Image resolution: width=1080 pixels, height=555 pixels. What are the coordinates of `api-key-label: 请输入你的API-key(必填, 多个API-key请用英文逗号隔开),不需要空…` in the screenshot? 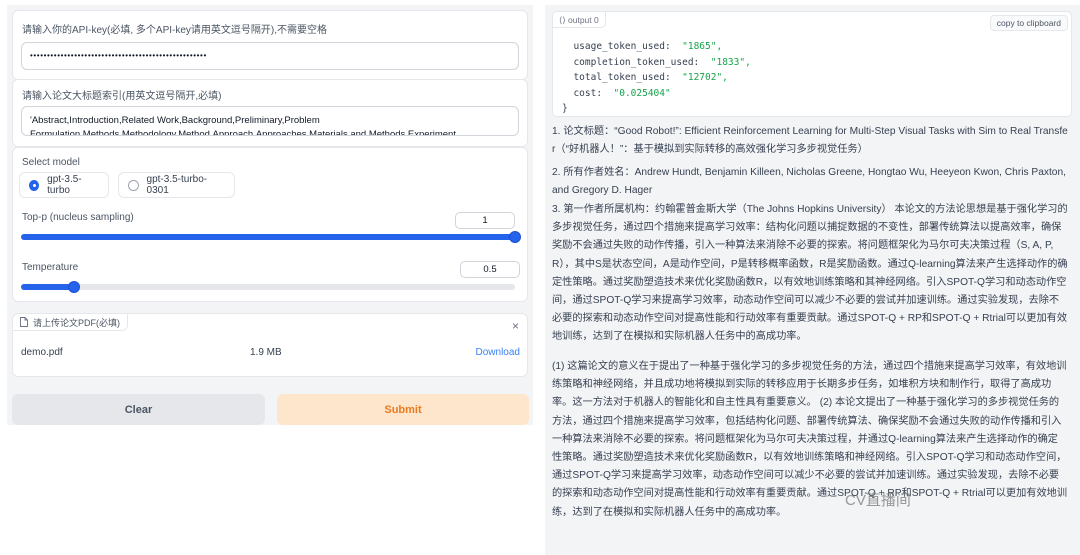 It's located at (175, 30).